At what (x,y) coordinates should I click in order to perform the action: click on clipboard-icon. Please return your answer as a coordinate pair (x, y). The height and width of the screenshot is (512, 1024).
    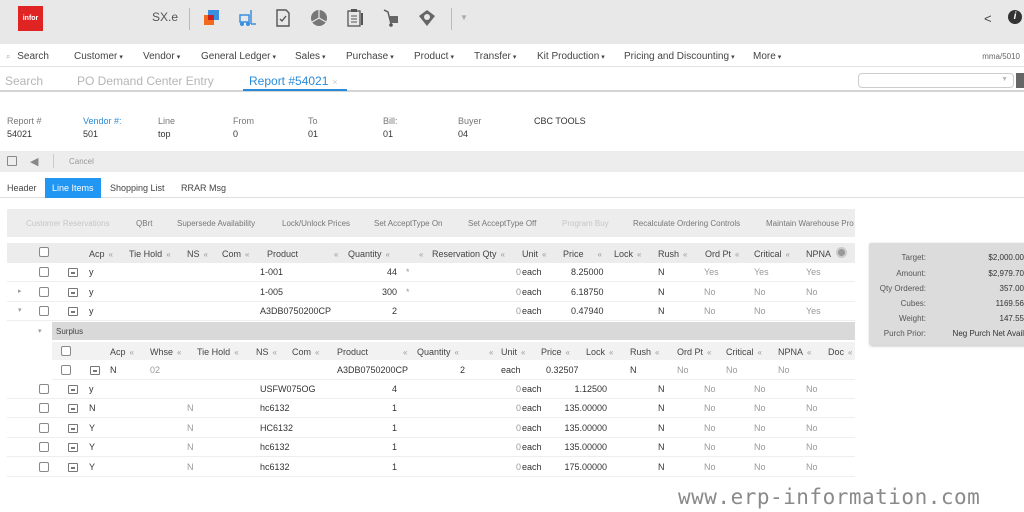
    Looking at the image, I should click on (355, 18).